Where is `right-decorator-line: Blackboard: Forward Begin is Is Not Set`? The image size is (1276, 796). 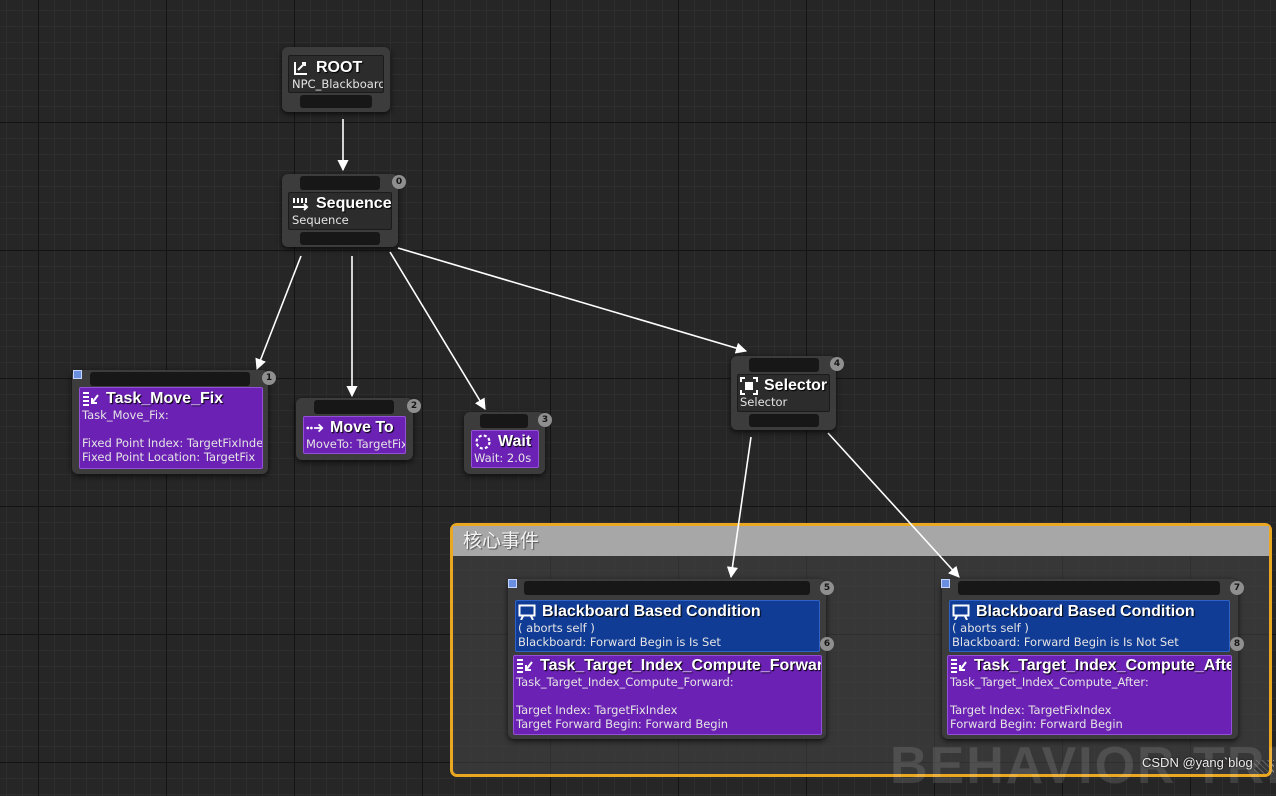 right-decorator-line: Blackboard: Forward Begin is Is Not Set is located at coordinates (1065, 642).